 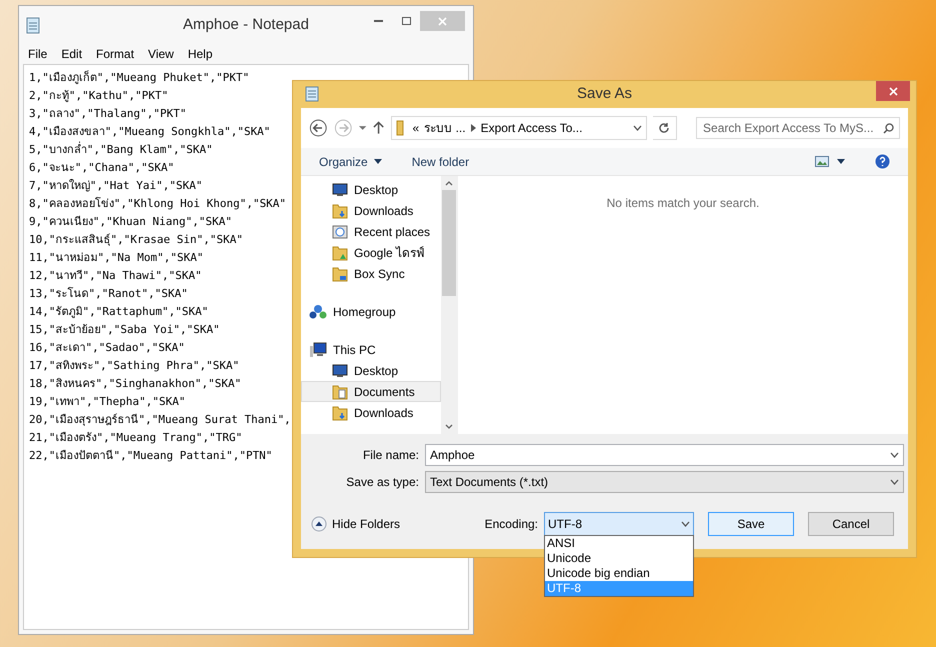 What do you see at coordinates (619, 558) in the screenshot?
I see `encoding-option: Unicode` at bounding box center [619, 558].